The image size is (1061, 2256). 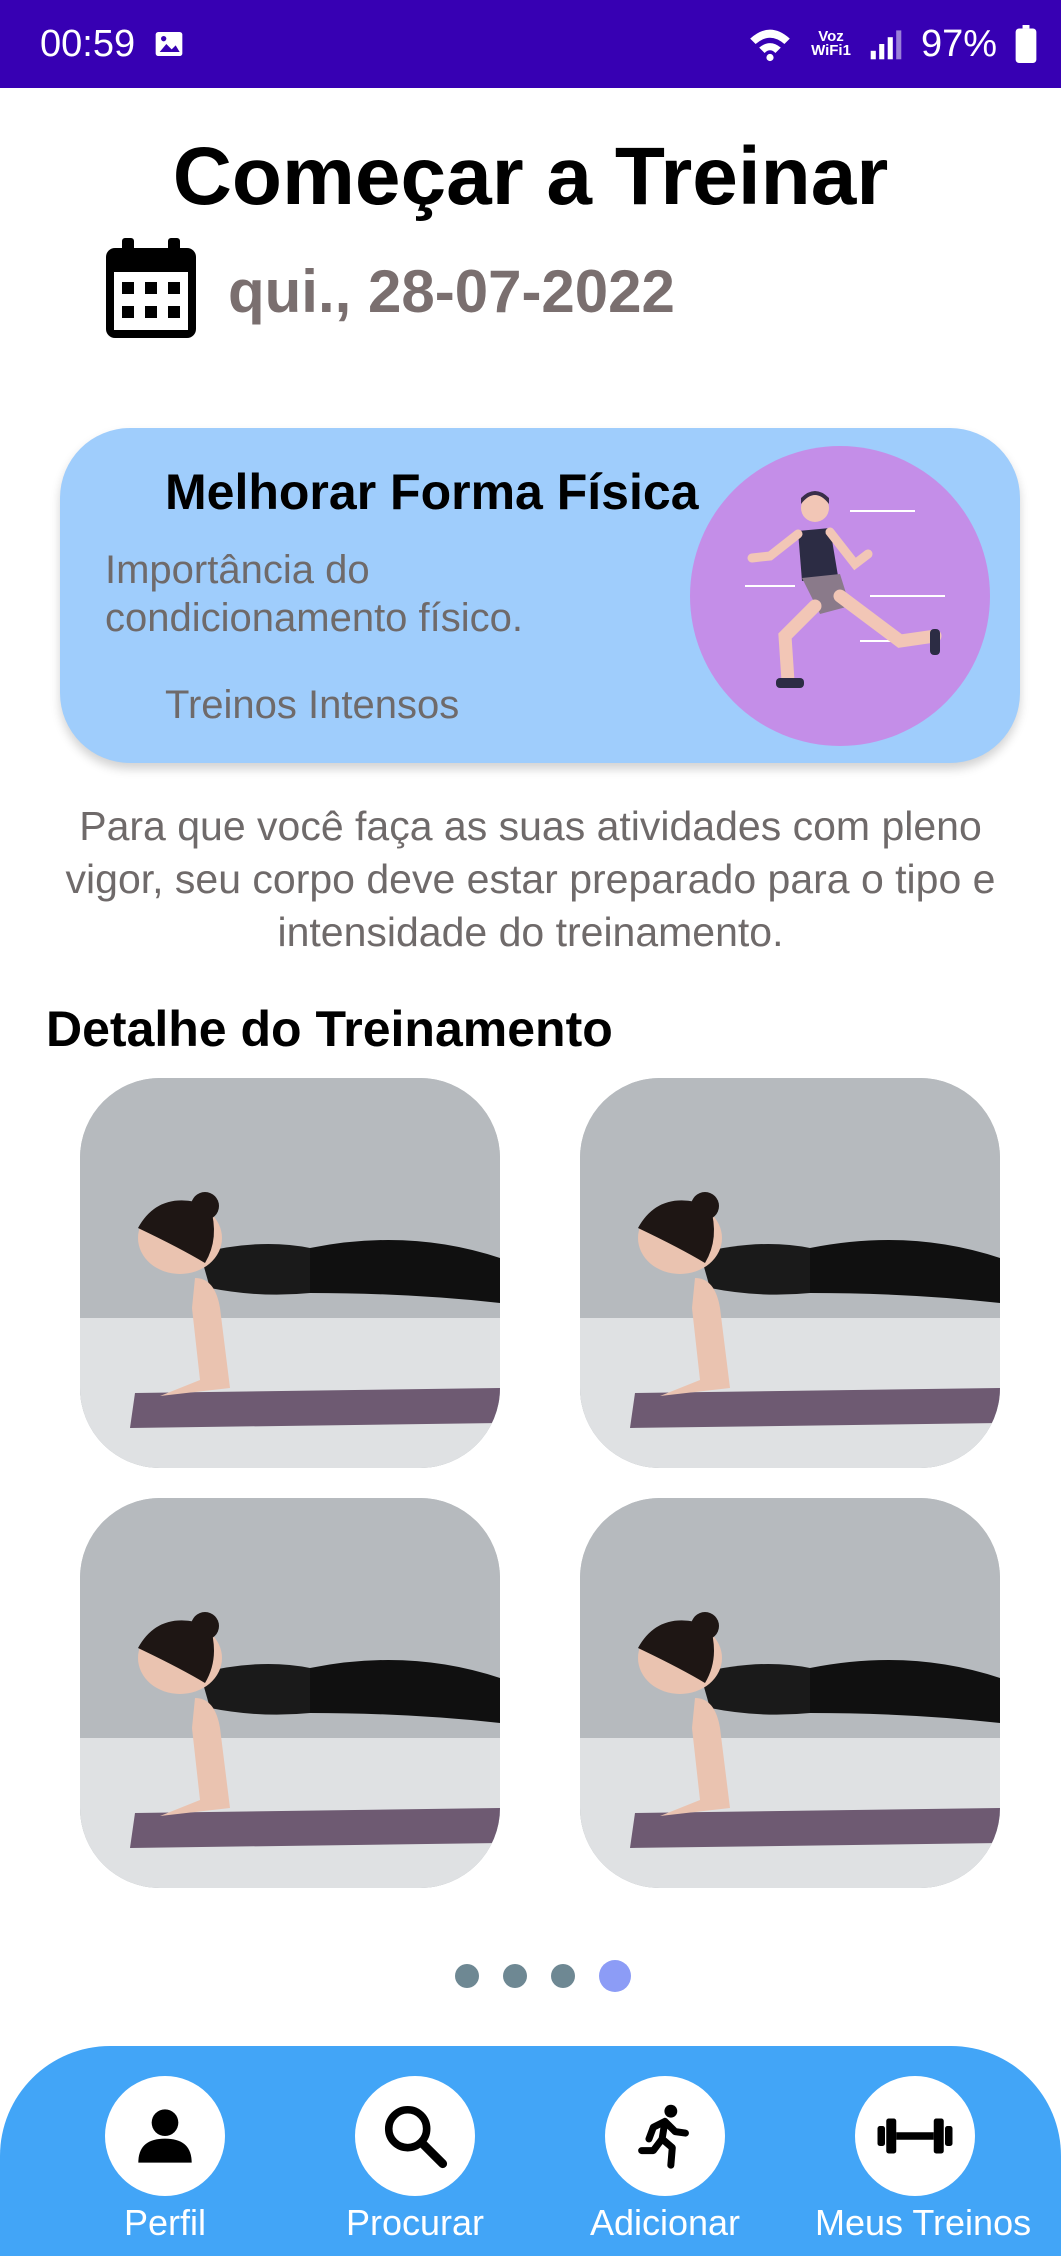 I want to click on nav-label-adicionar: Adicionar, so click(x=665, y=2223).